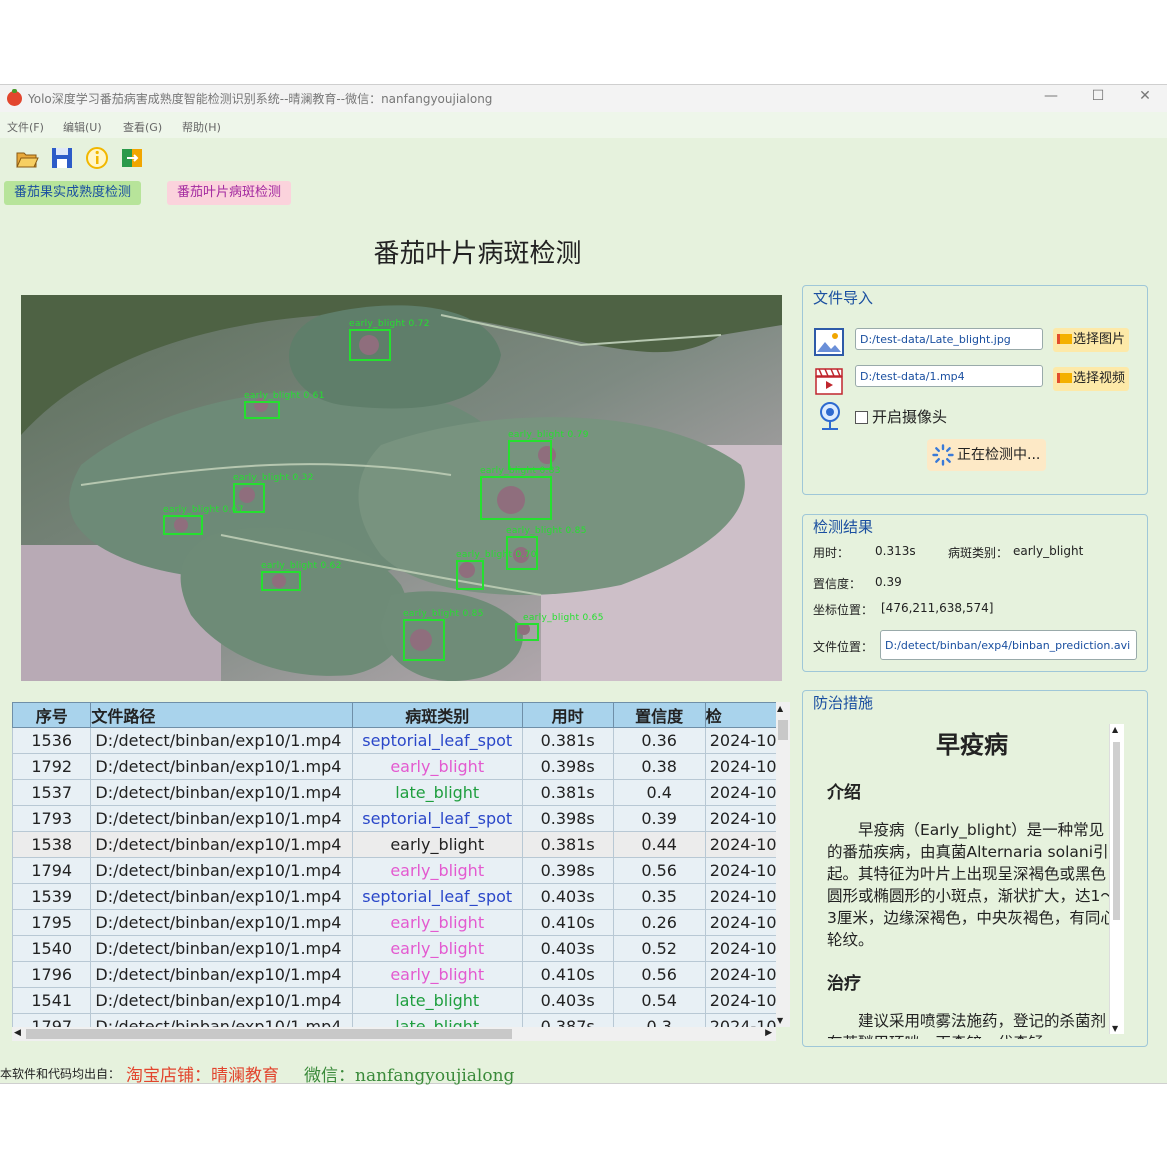  What do you see at coordinates (17, 1033) in the screenshot?
I see `scroll-left-arrow: ◀` at bounding box center [17, 1033].